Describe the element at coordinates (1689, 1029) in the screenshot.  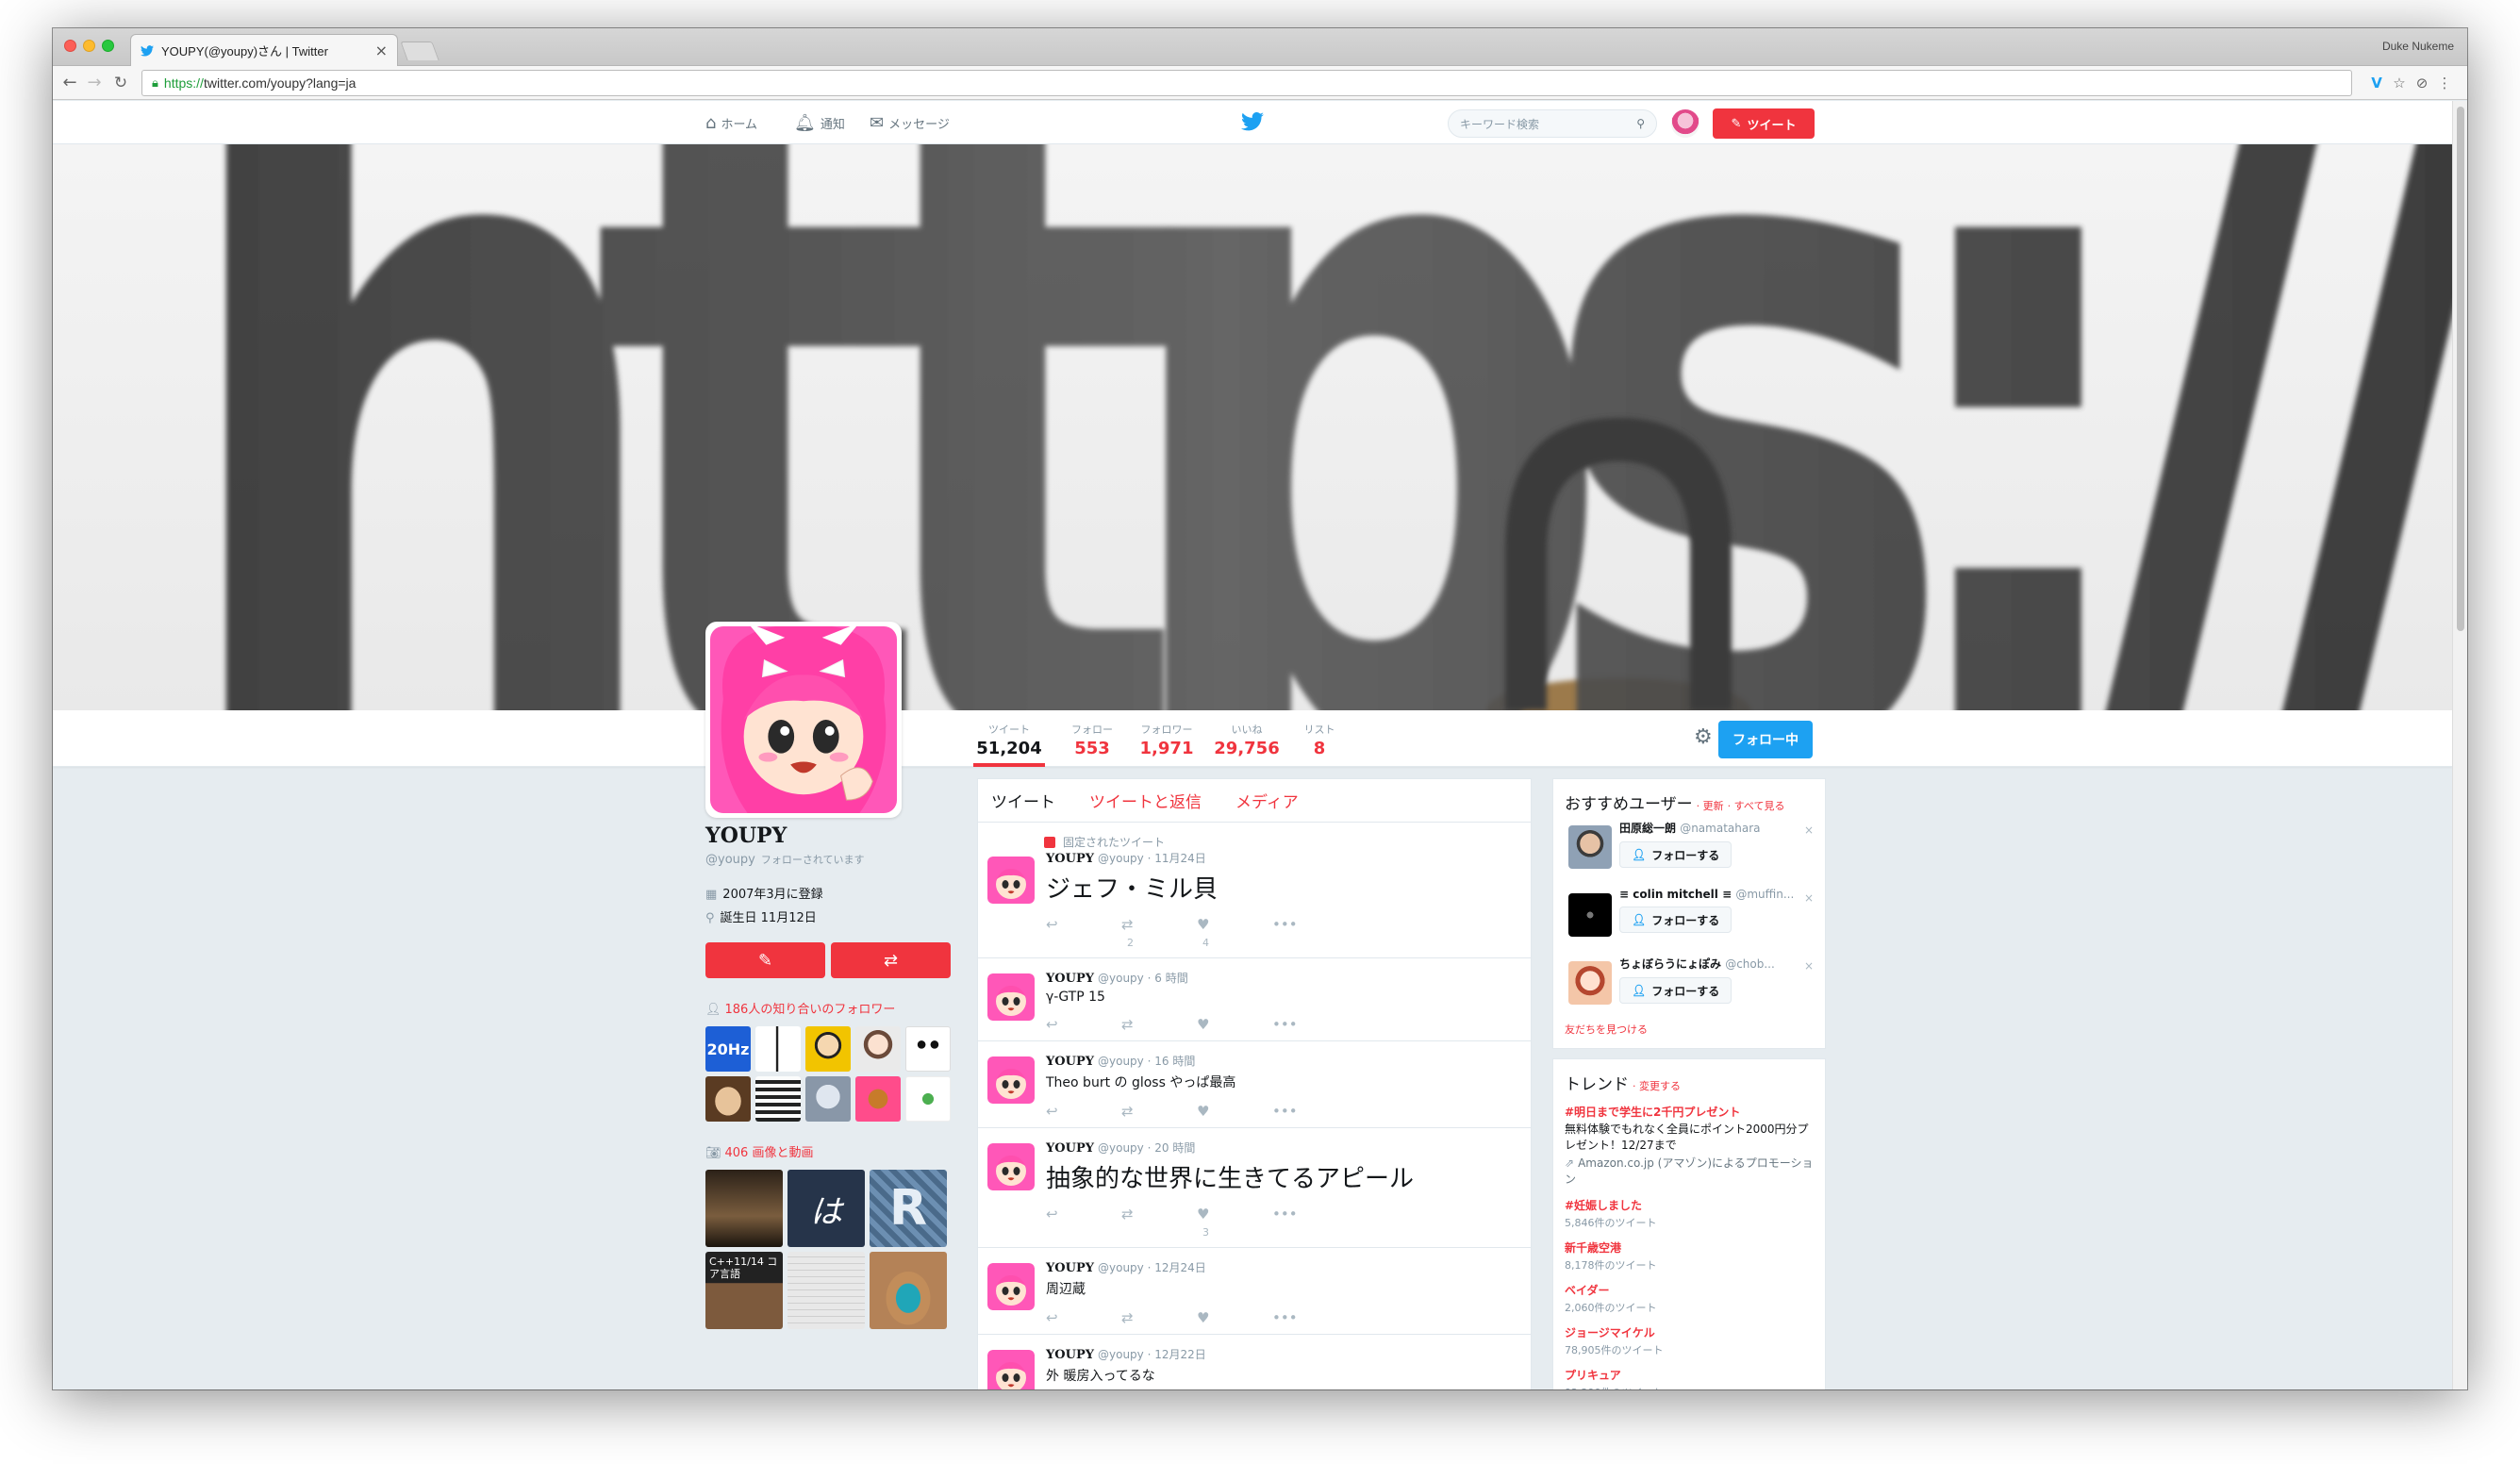
I see `find-friends-link: 友だちを見つける` at that location.